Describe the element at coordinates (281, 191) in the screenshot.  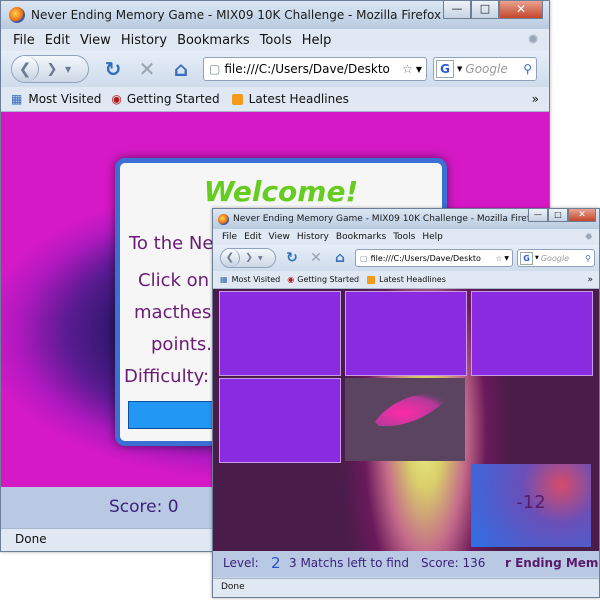
I see `welcome-heading: Welcome!` at that location.